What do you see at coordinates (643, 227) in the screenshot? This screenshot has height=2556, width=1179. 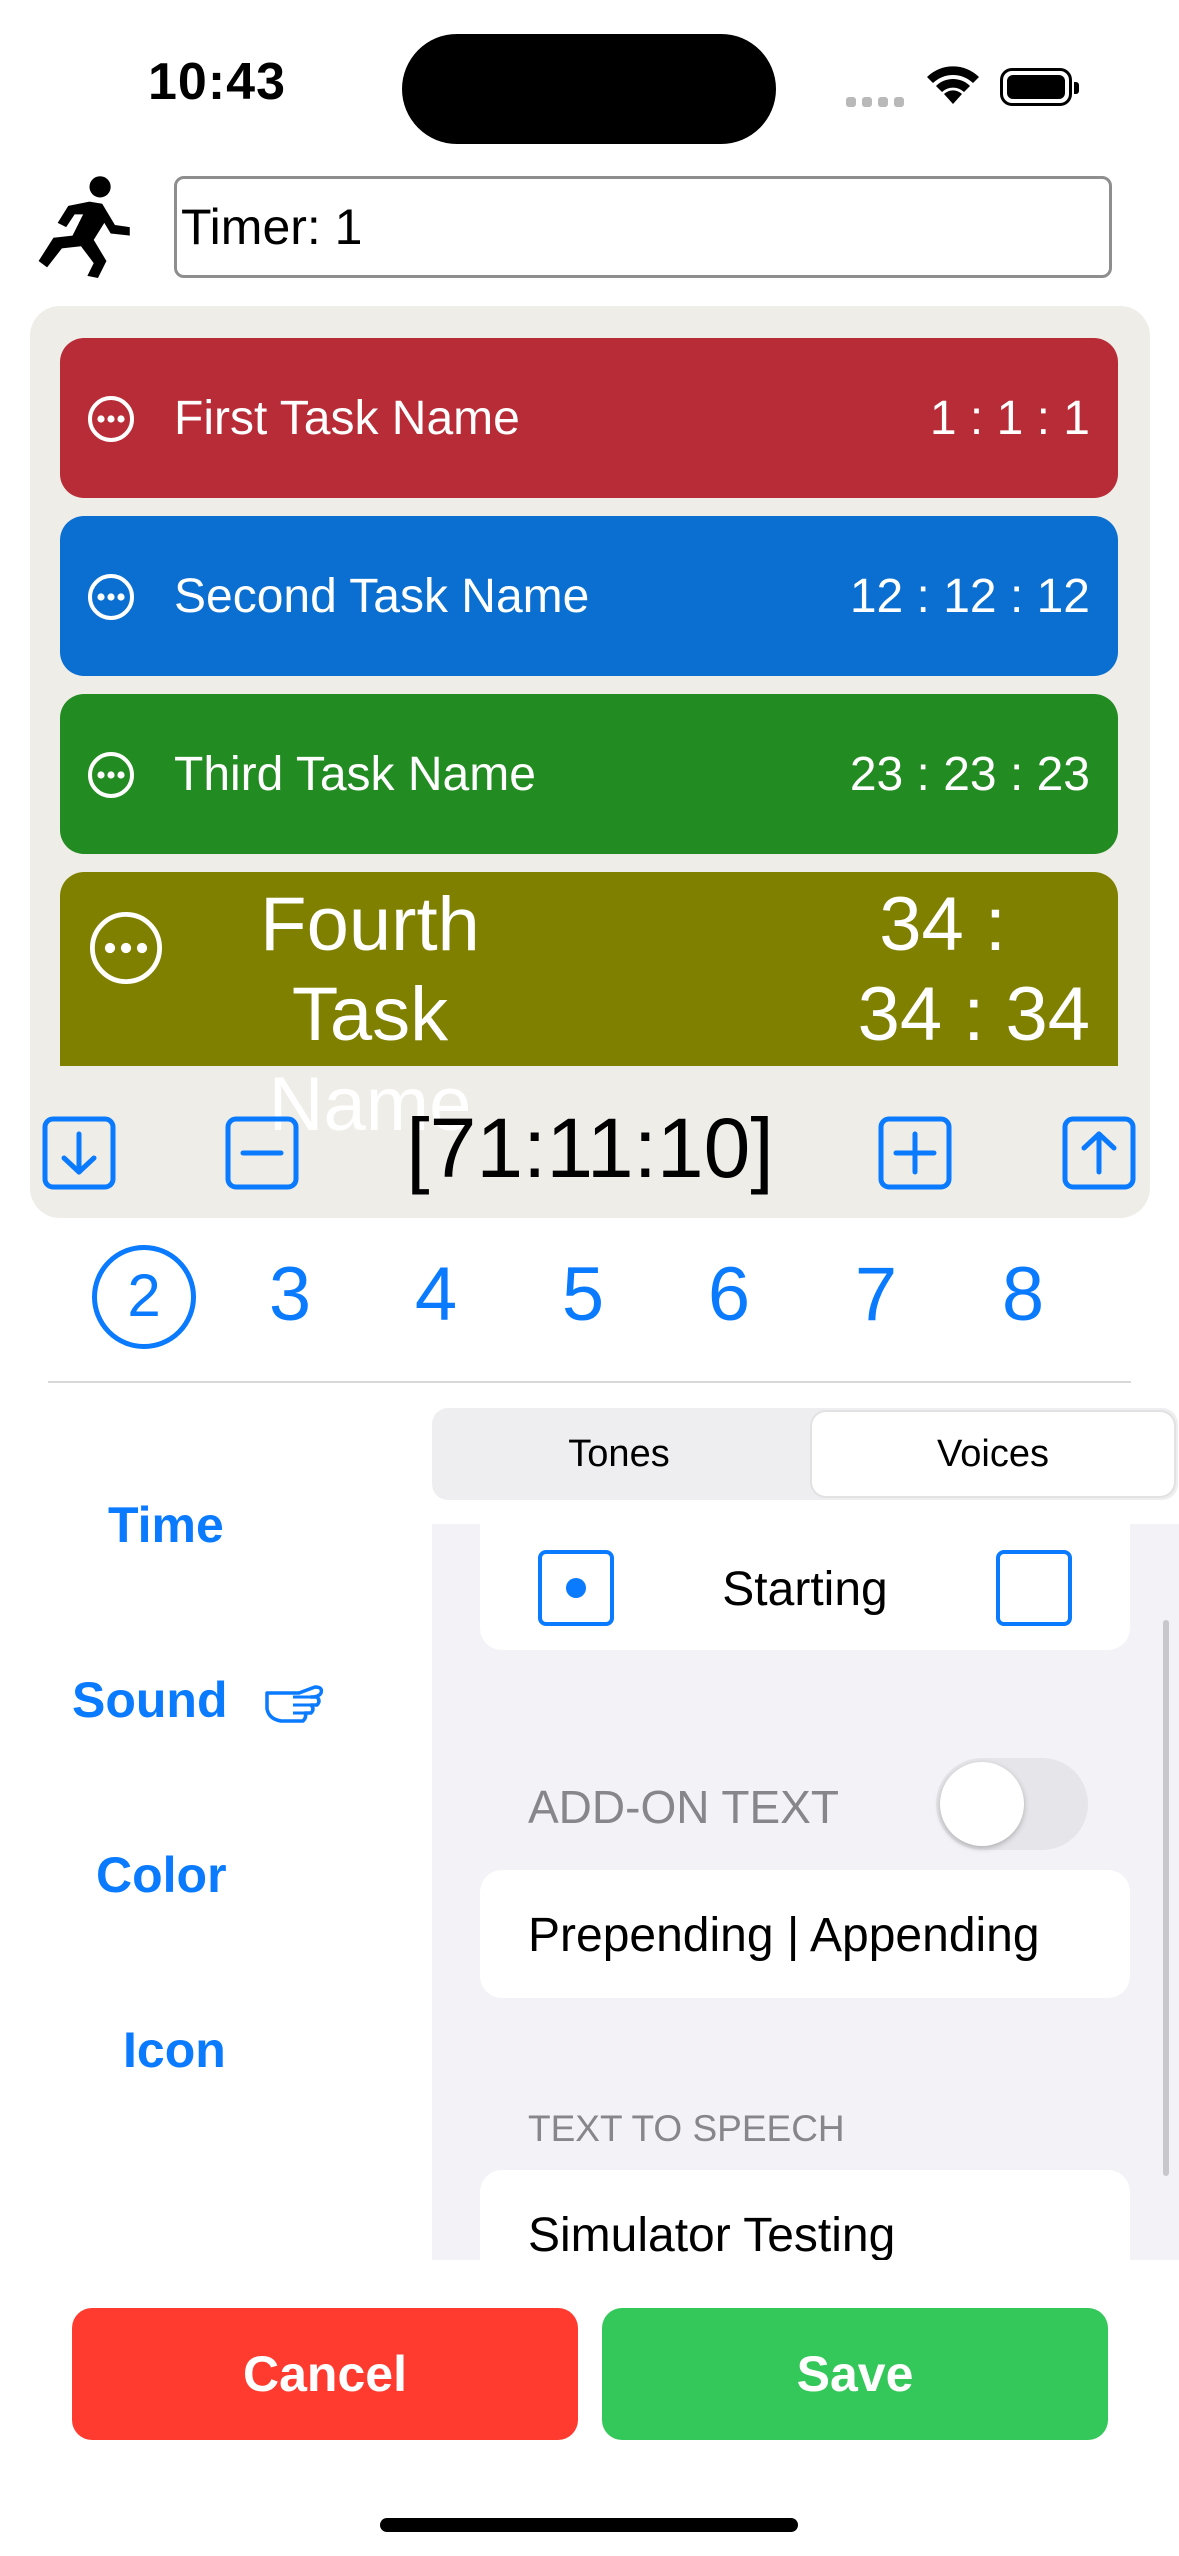 I see `timer-name-input` at bounding box center [643, 227].